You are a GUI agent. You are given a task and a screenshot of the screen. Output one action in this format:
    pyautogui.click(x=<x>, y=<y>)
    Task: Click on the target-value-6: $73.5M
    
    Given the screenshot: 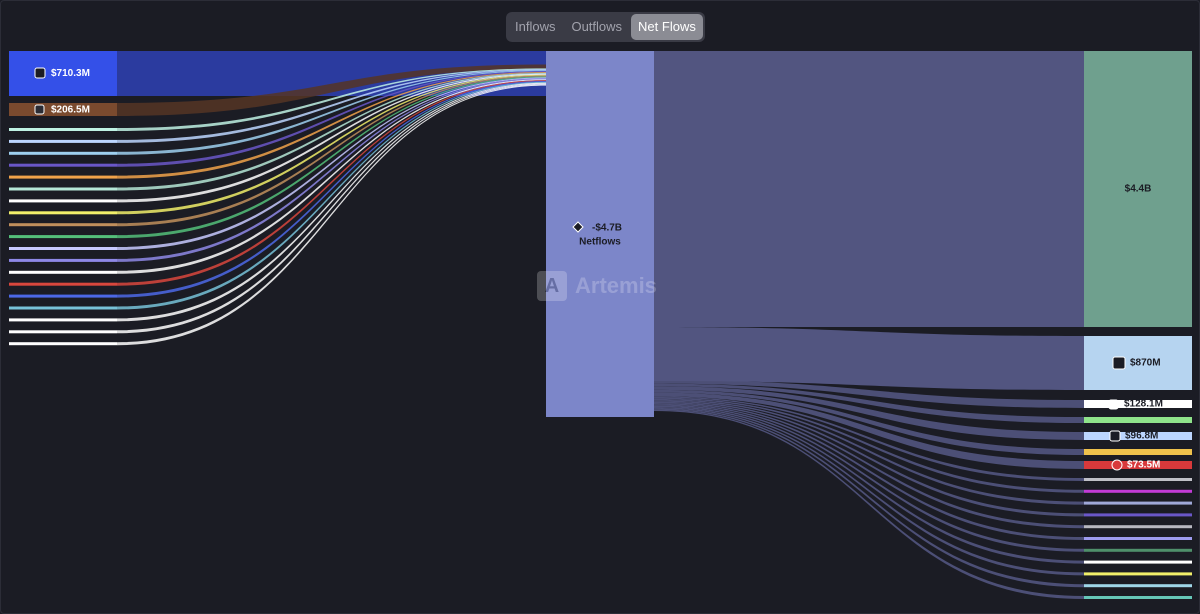 What is the action you would take?
    pyautogui.click(x=1143, y=465)
    